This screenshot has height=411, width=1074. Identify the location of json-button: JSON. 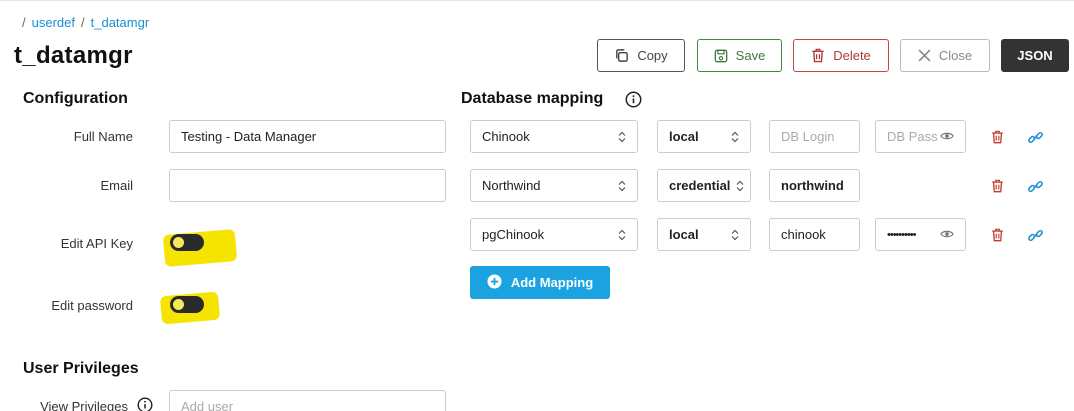
(1035, 55).